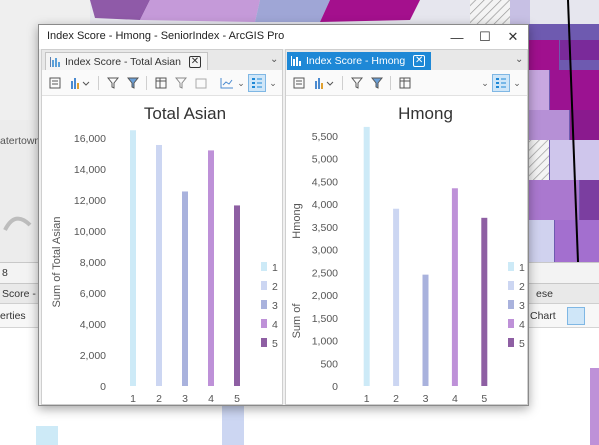 The image size is (599, 445). What do you see at coordinates (133, 398) in the screenshot?
I see `x-tick-label: 1` at bounding box center [133, 398].